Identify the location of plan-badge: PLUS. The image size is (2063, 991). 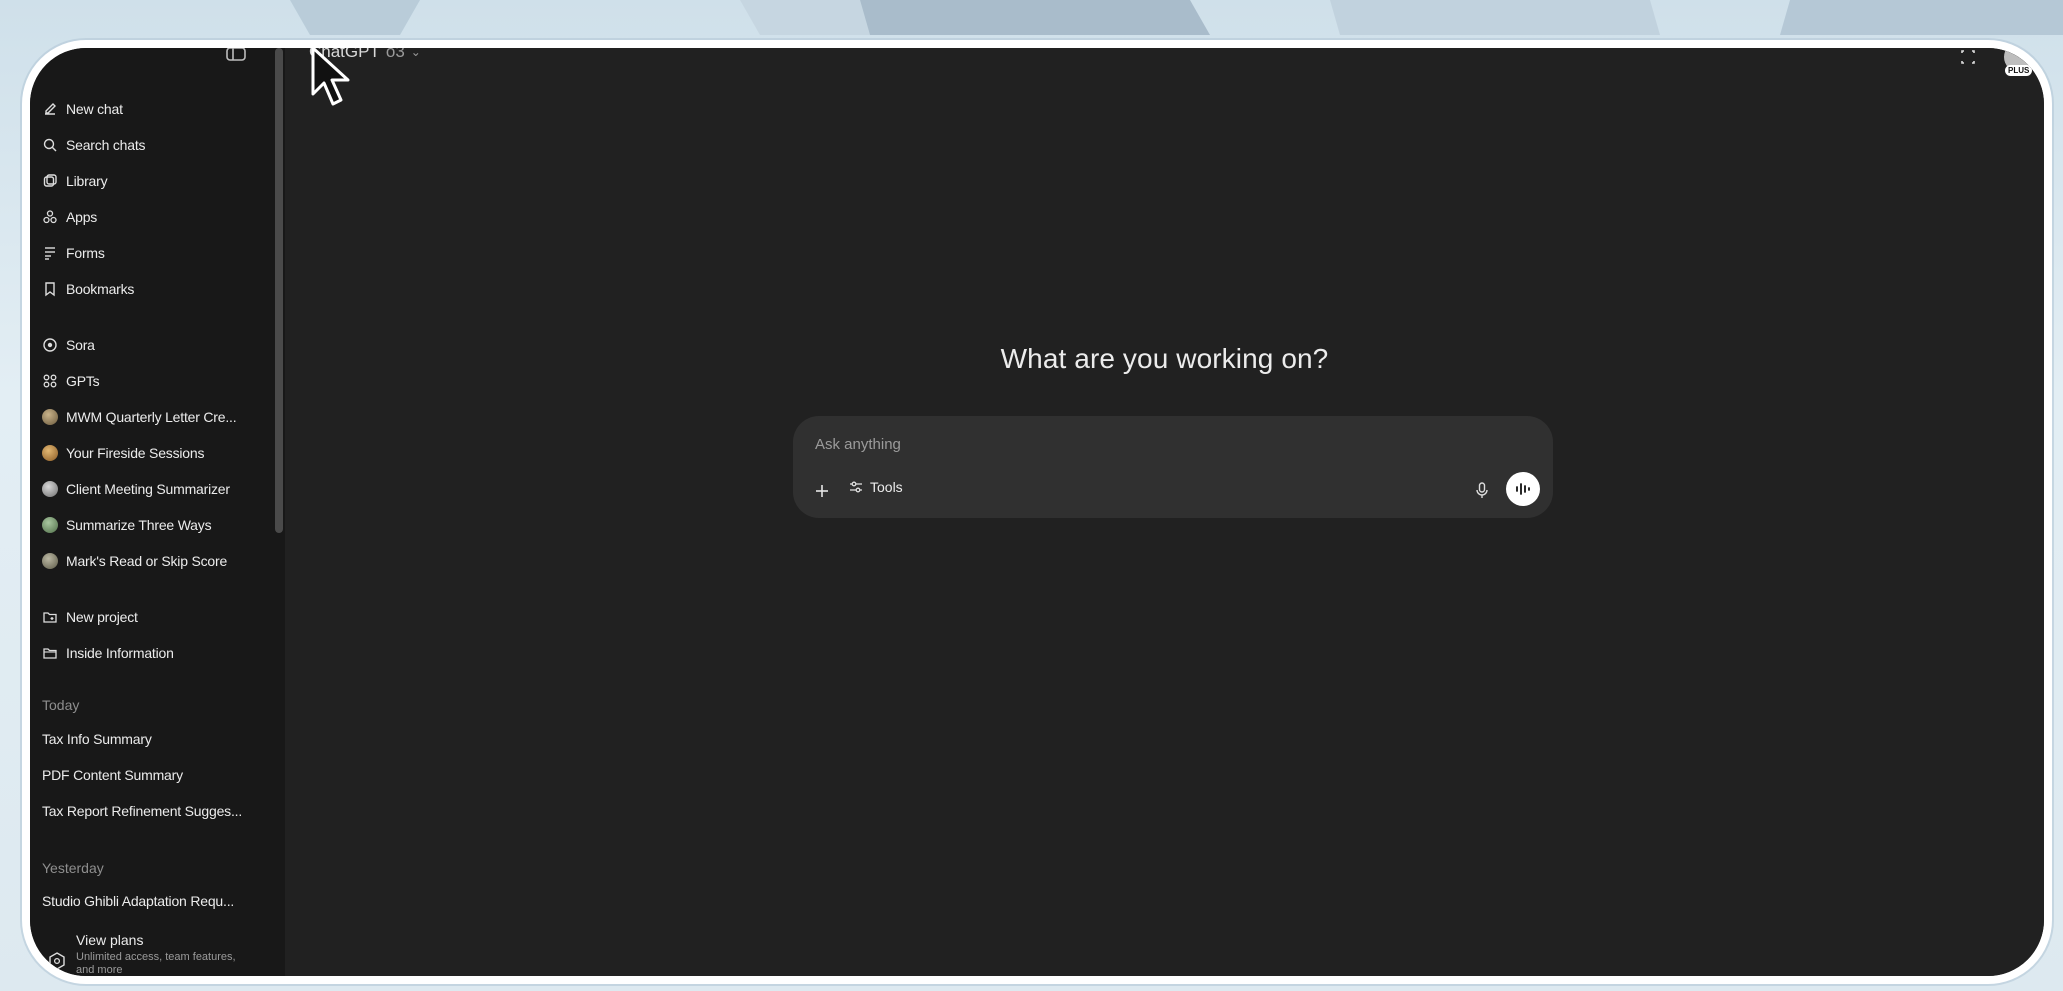
(2019, 70).